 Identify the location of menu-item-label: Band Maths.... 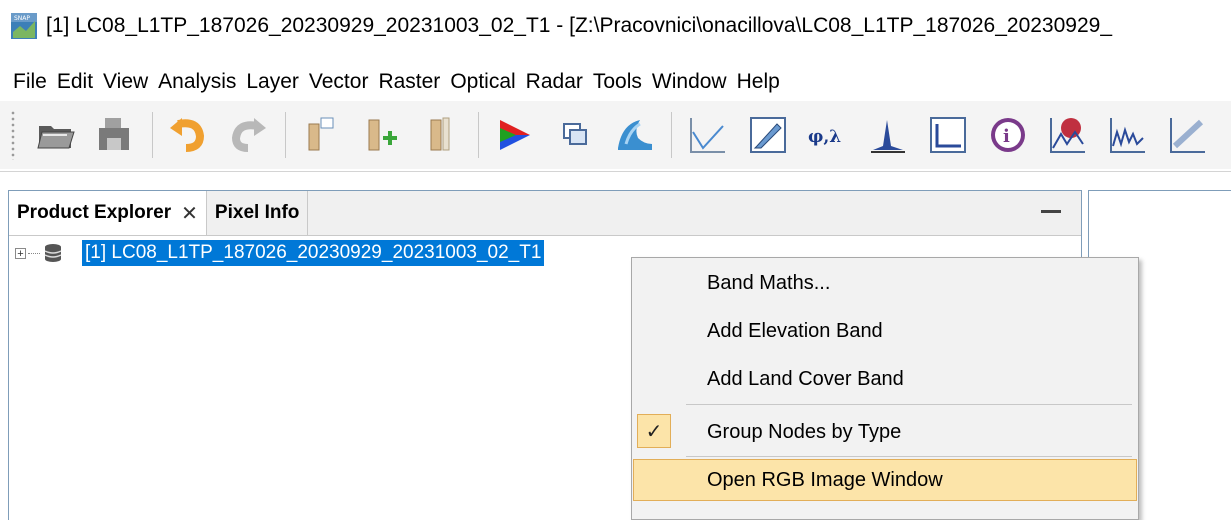
(769, 282).